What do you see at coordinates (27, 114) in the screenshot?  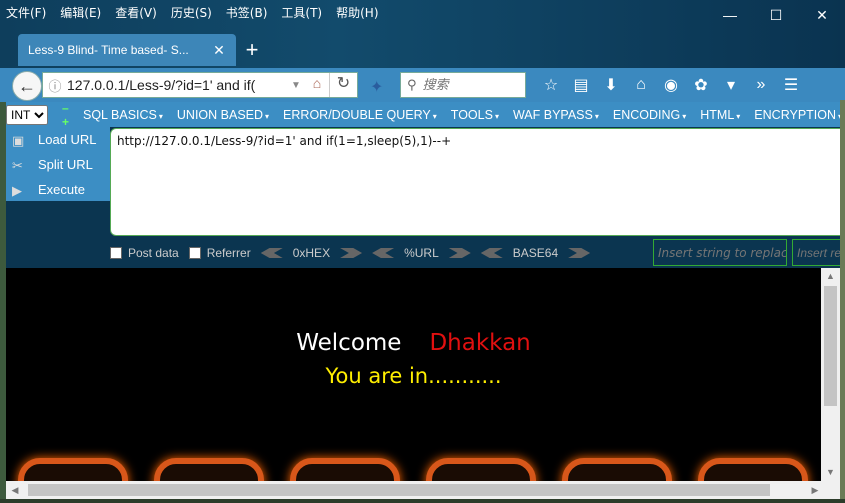 I see `type-select: INT` at bounding box center [27, 114].